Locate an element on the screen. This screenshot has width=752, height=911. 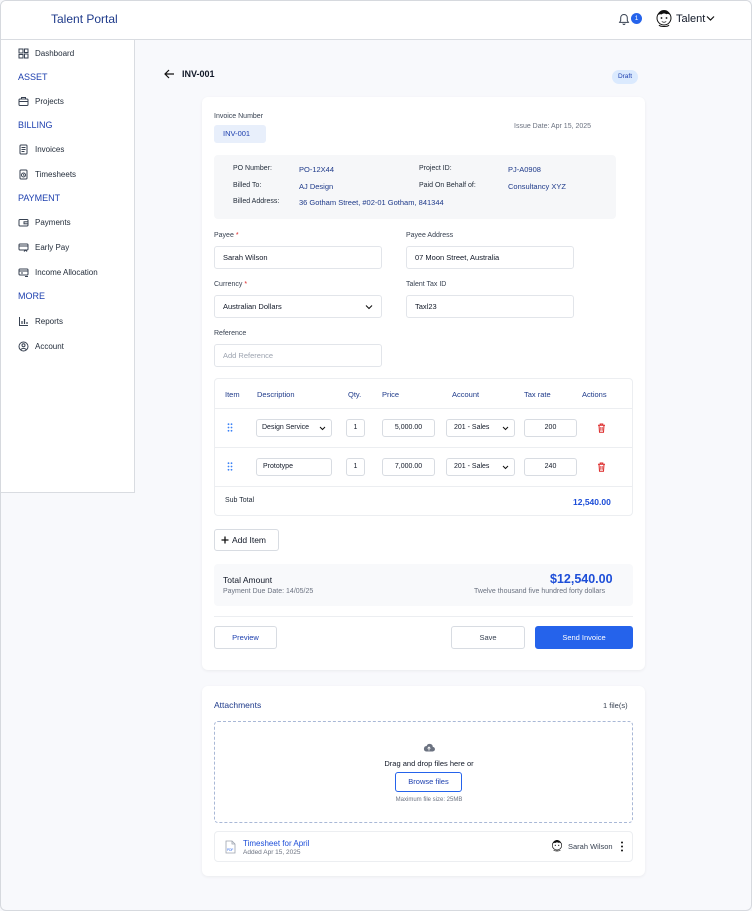
sidebar-item-label: Early Pay is located at coordinates (52, 247).